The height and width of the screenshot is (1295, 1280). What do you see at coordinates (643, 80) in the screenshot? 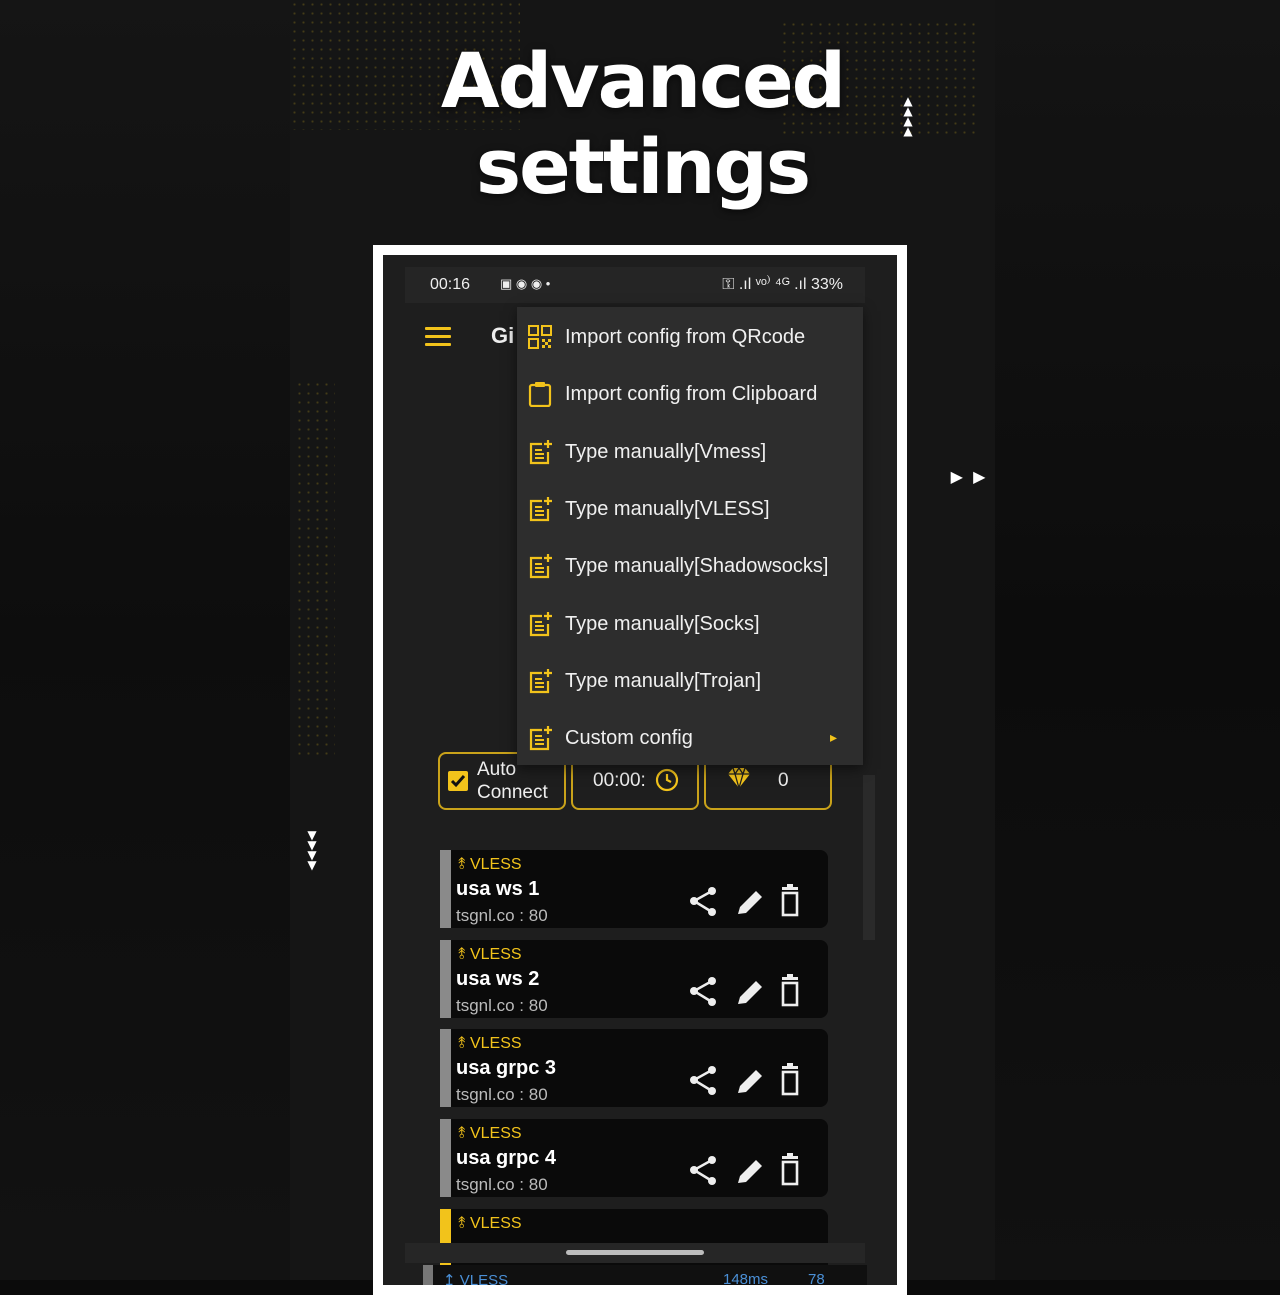
I see `headline-line-1: Advanced` at bounding box center [643, 80].